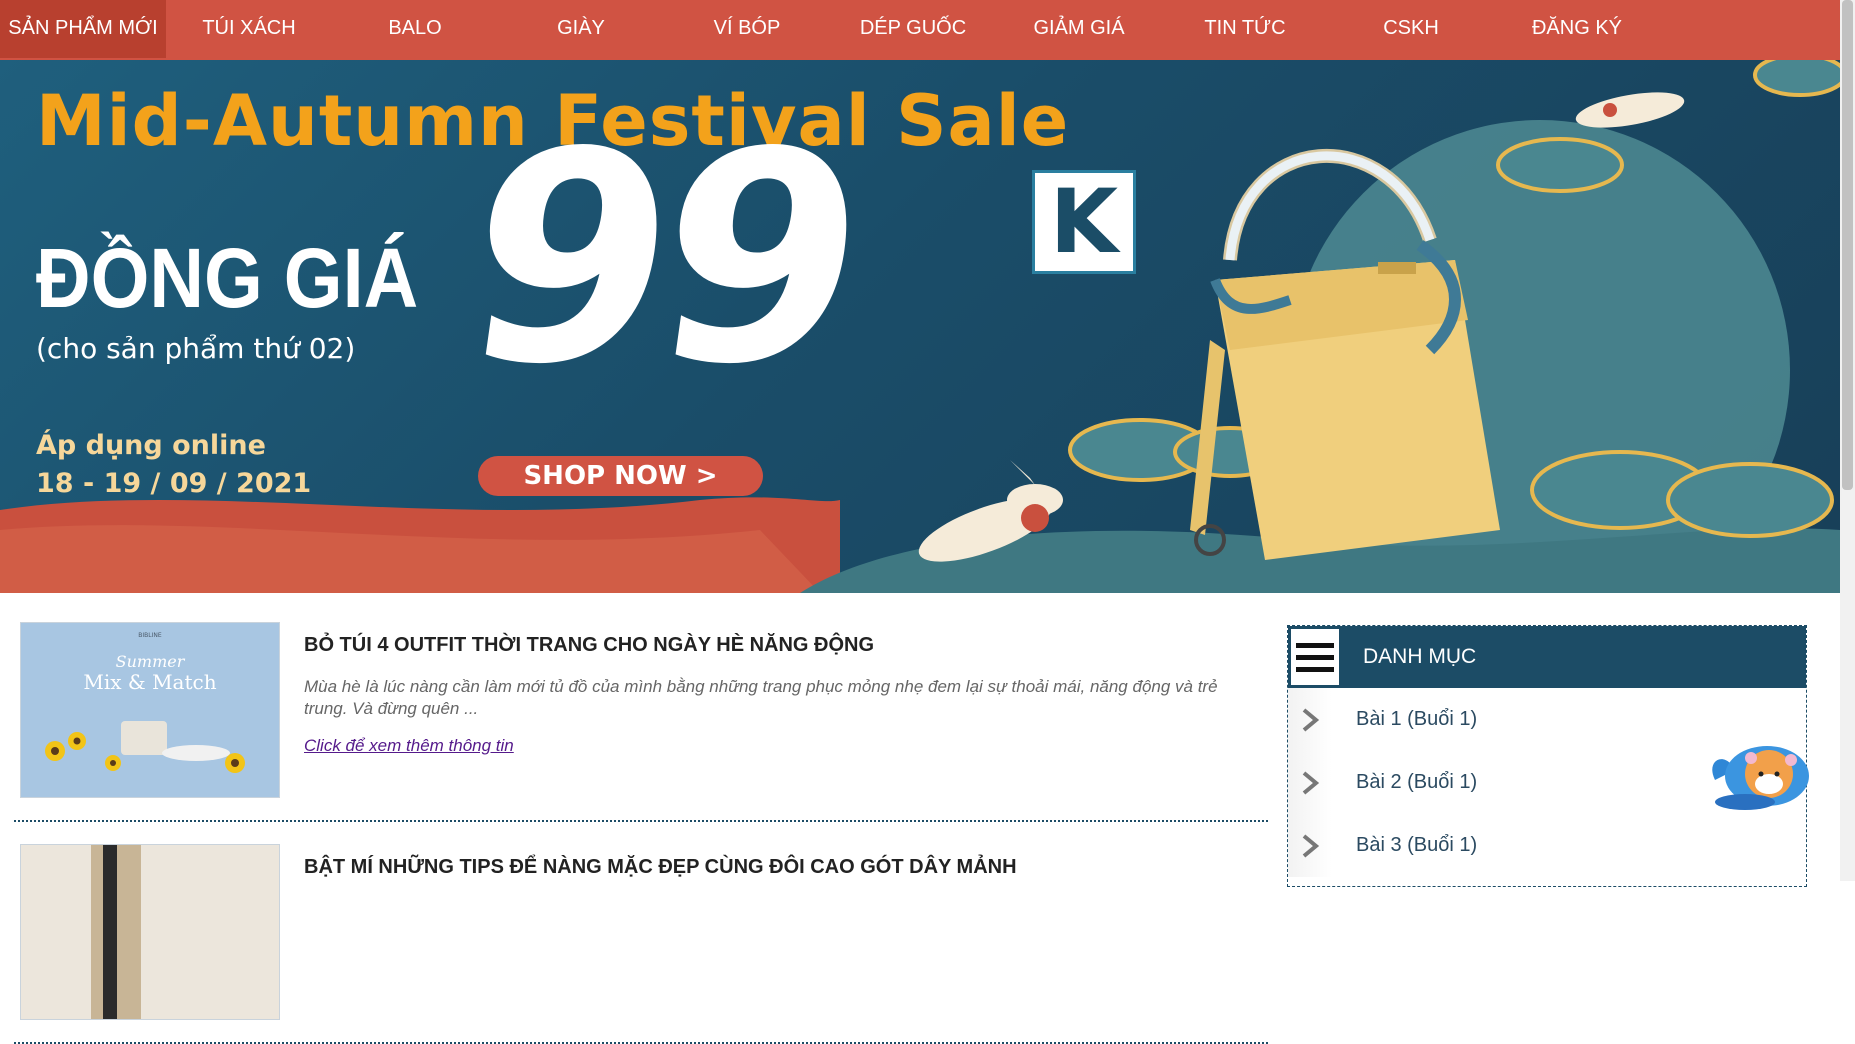 This screenshot has height=1044, width=1855. Describe the element at coordinates (1084, 222) in the screenshot. I see `banner-price-unit: K` at that location.